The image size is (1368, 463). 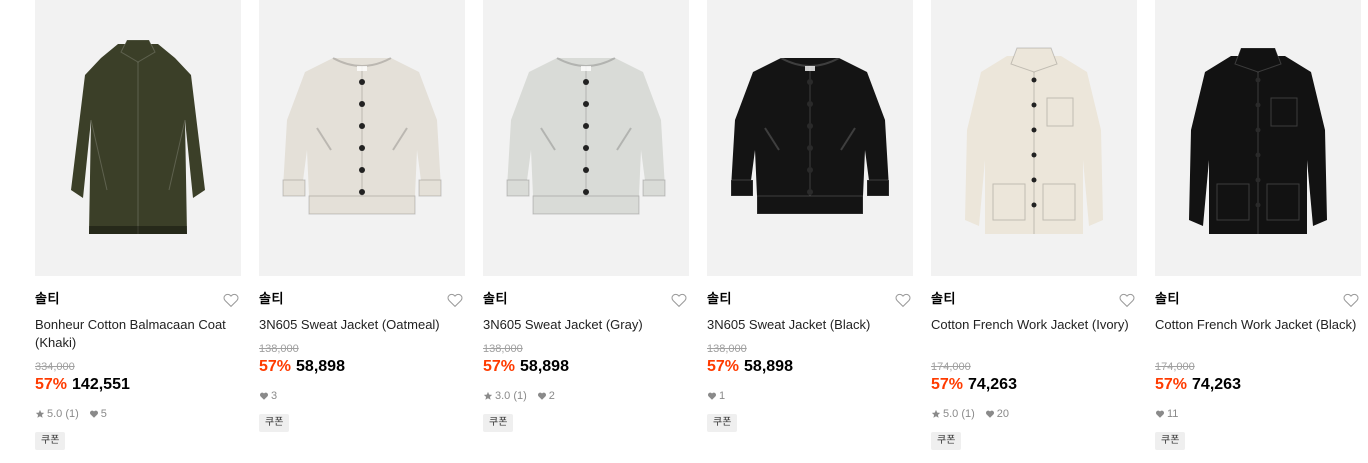 What do you see at coordinates (103, 414) in the screenshot?
I see `like-count: 5` at bounding box center [103, 414].